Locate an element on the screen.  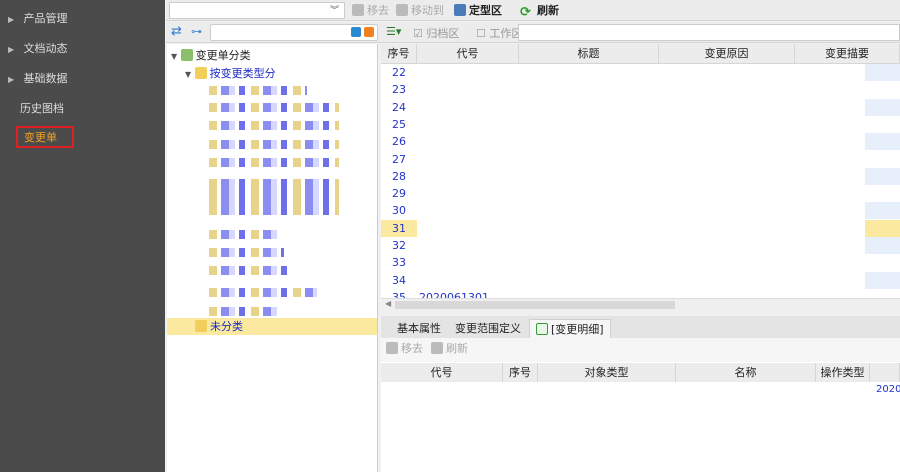
table-row: 30 is located at coordinates (640, 211).